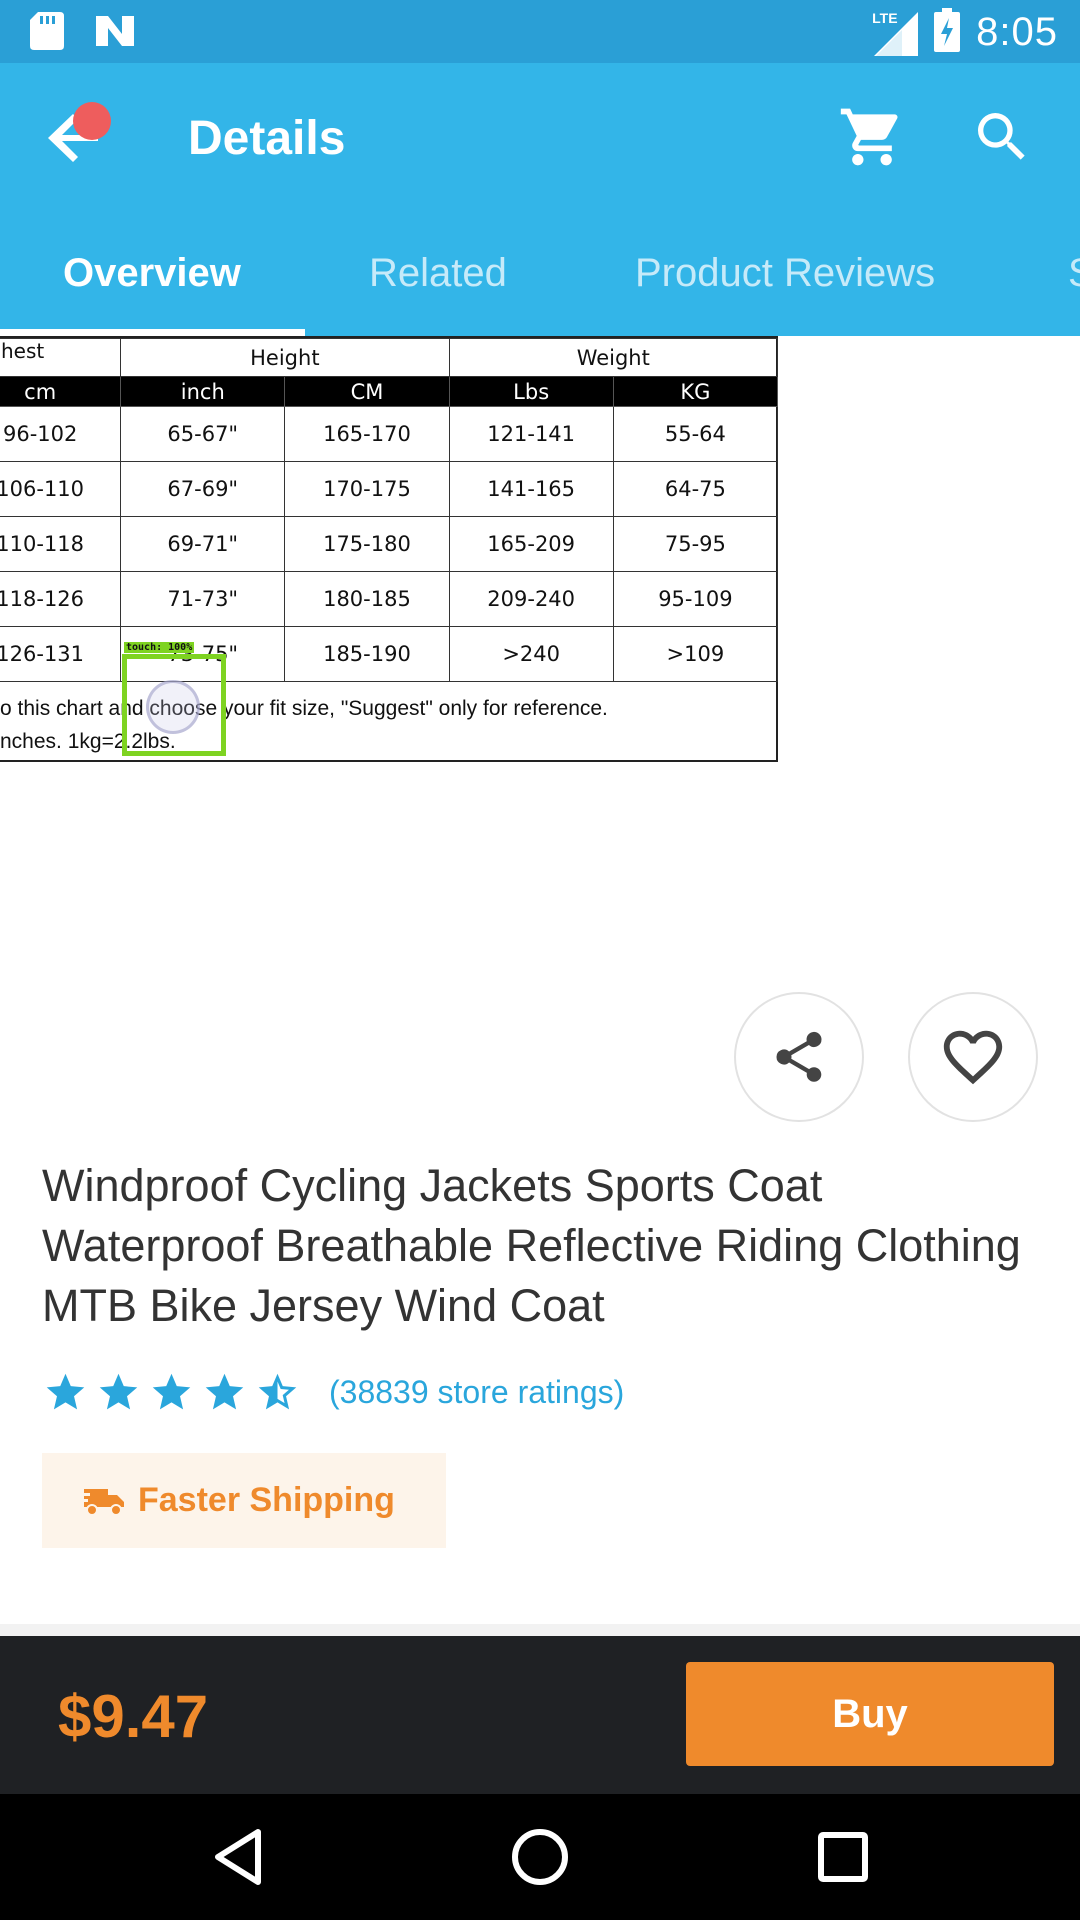 The height and width of the screenshot is (1920, 1080). What do you see at coordinates (1074, 273) in the screenshot?
I see `tab-partial: S` at bounding box center [1074, 273].